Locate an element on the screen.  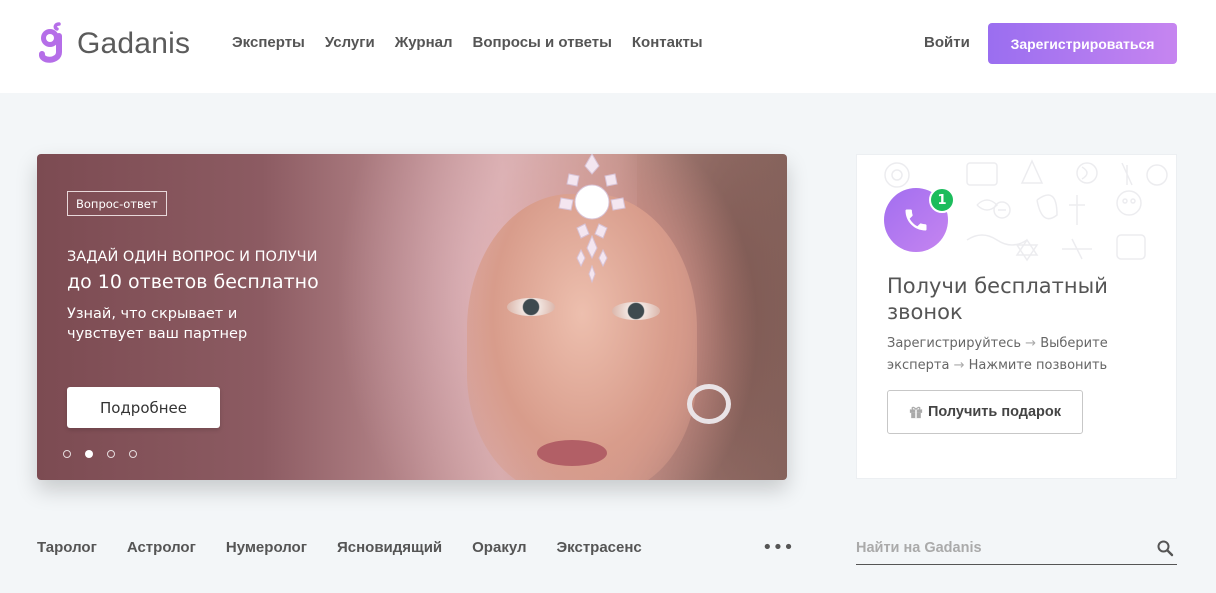
get-gift-button: Получить подарок is located at coordinates (985, 412).